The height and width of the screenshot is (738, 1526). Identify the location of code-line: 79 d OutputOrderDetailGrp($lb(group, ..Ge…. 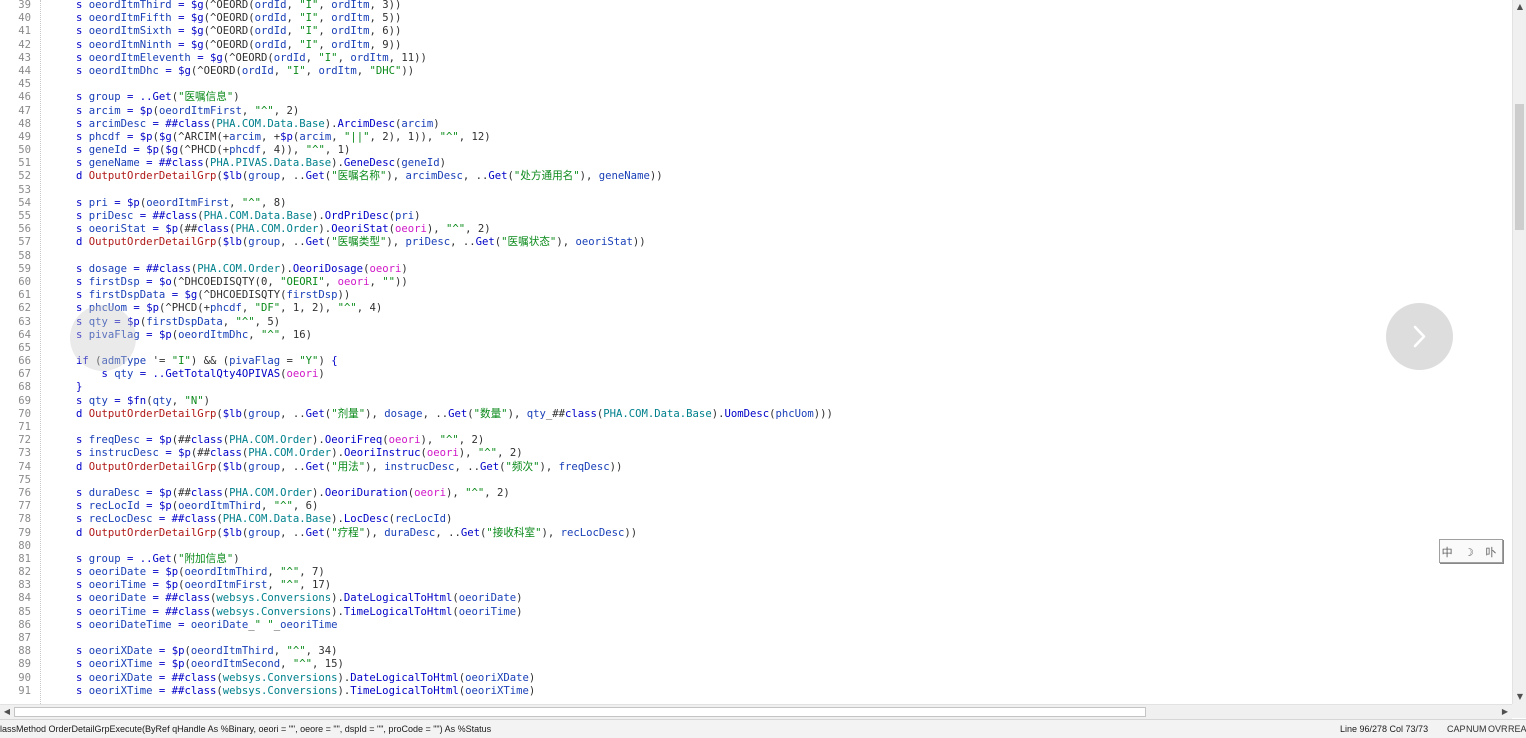
(756, 533).